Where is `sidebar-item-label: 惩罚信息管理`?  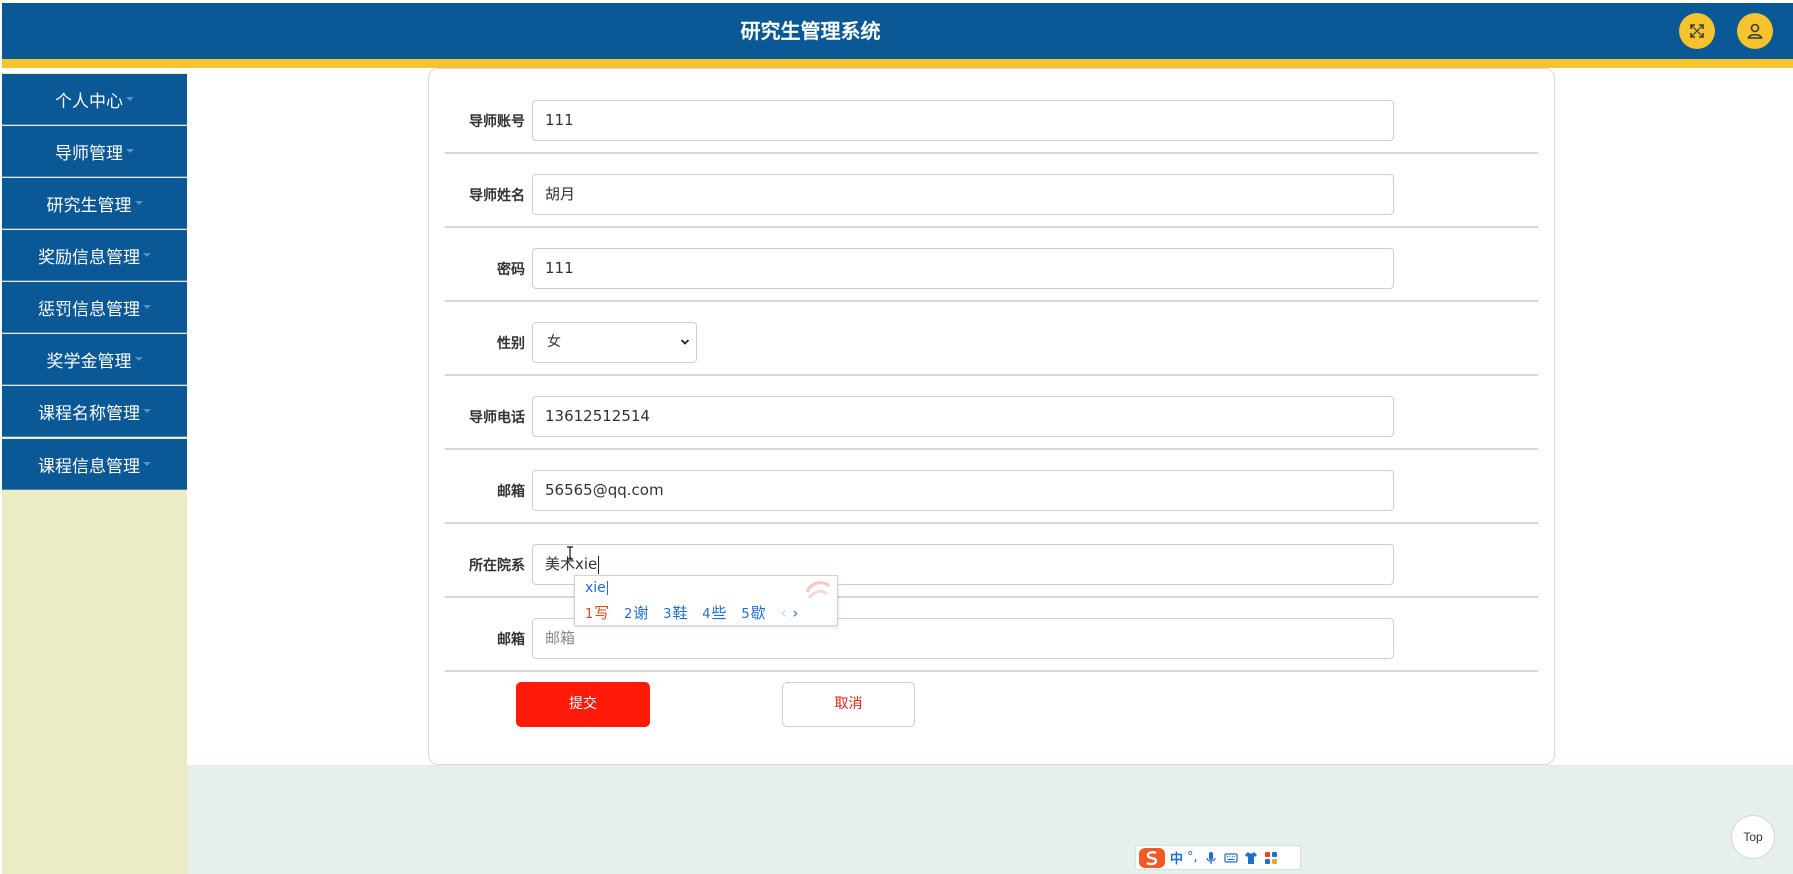 sidebar-item-label: 惩罚信息管理 is located at coordinates (89, 309).